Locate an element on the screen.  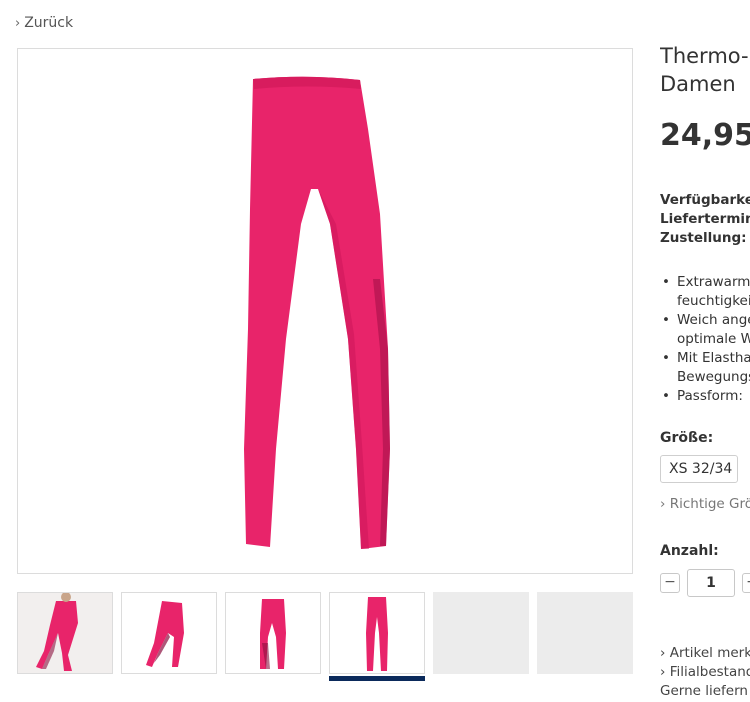
thumbnail-strip is located at coordinates (325, 636).